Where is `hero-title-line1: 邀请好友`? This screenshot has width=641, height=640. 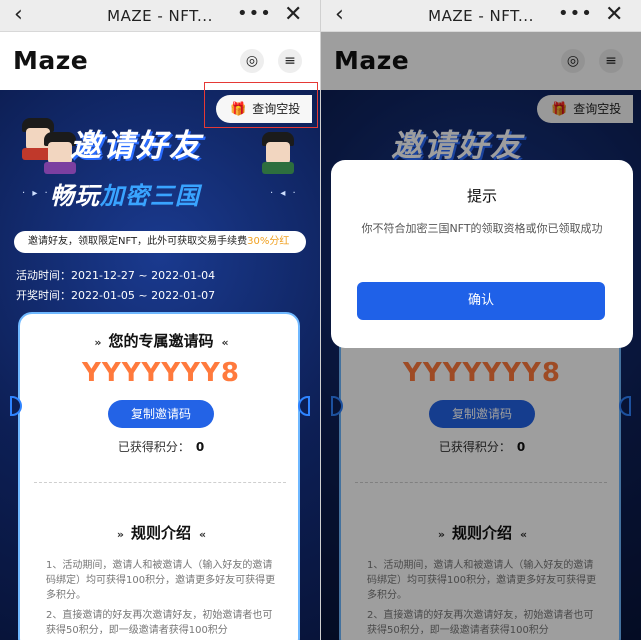
hero-title-line1: 邀请好友 is located at coordinates (136, 146).